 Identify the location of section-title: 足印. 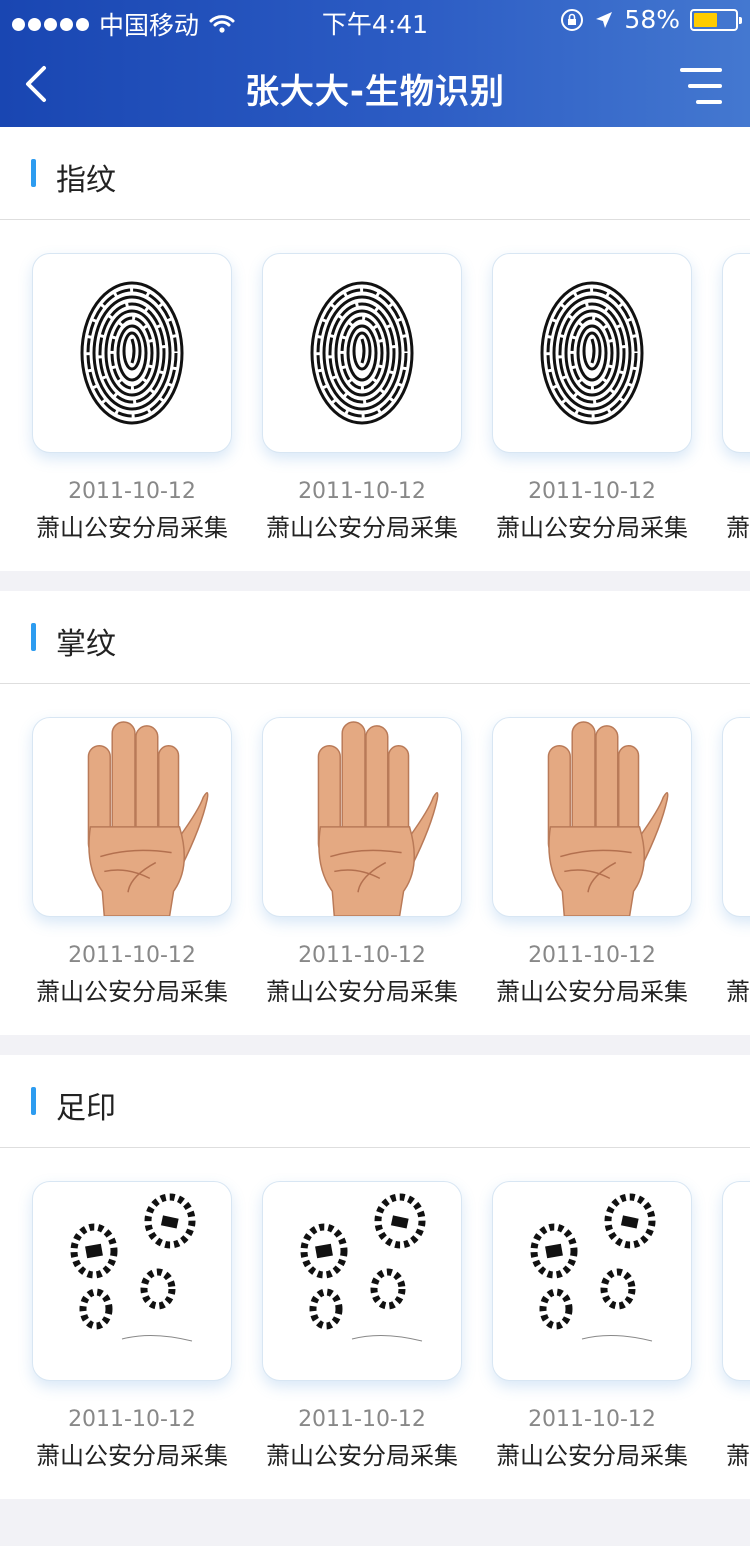
(86, 1108).